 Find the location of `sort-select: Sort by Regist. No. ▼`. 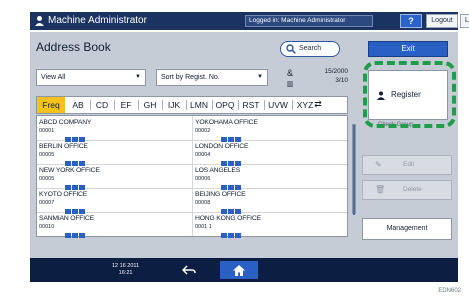

sort-select: Sort by Regist. No. ▼ is located at coordinates (212, 77).